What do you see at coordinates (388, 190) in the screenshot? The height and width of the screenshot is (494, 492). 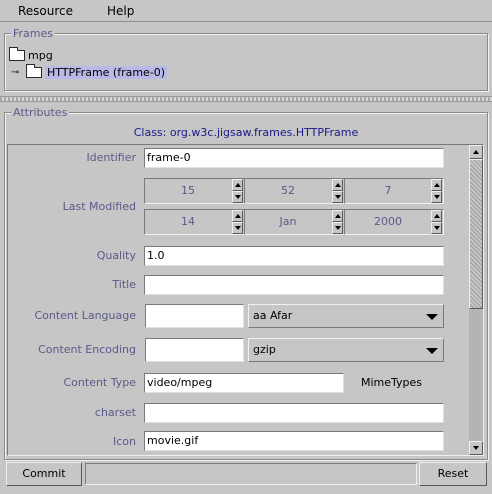 I see `spinner-value: 7` at bounding box center [388, 190].